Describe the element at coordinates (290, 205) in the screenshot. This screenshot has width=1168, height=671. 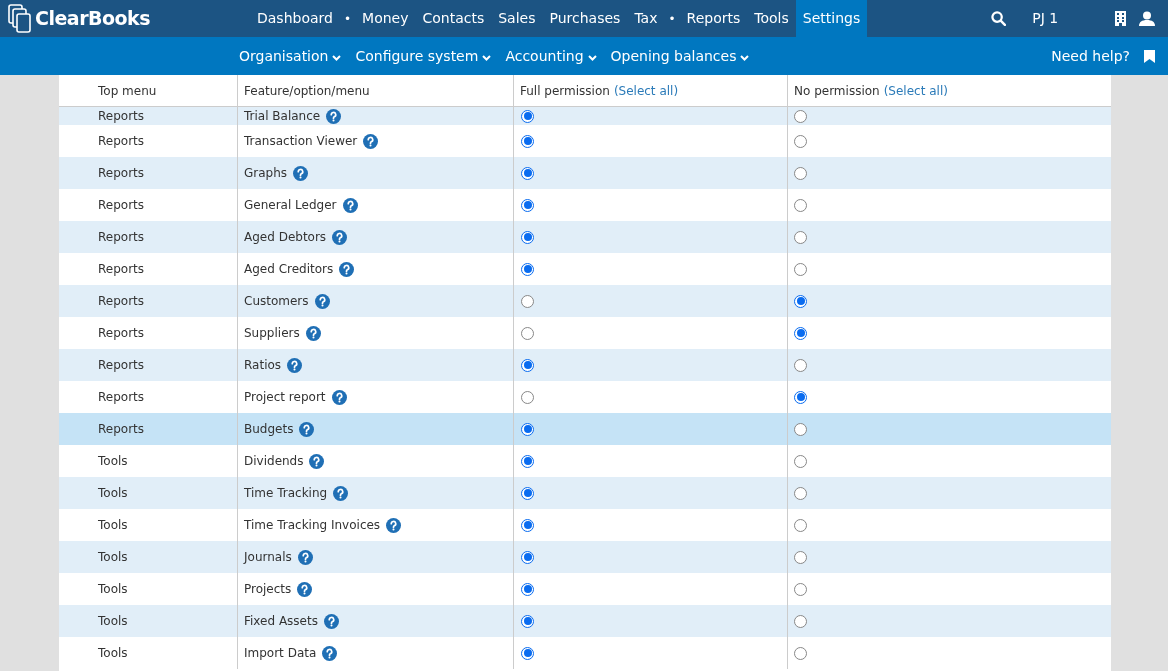
I see `table-cell-text: General Ledger` at that location.